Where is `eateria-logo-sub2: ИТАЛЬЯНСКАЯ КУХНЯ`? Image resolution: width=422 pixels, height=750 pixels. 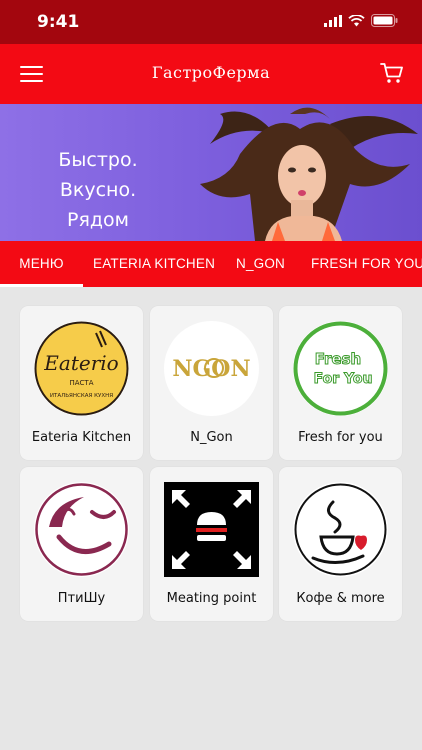 eateria-logo-sub2: ИТАЛЬЯНСКАЯ КУХНЯ is located at coordinates (81, 396).